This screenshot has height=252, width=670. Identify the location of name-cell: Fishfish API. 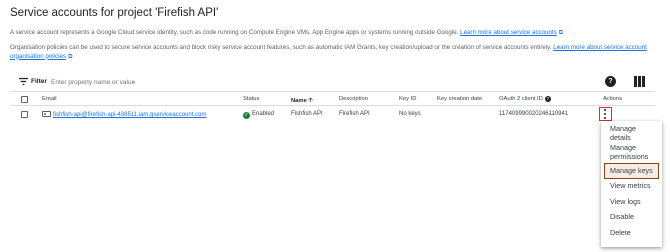
(307, 114).